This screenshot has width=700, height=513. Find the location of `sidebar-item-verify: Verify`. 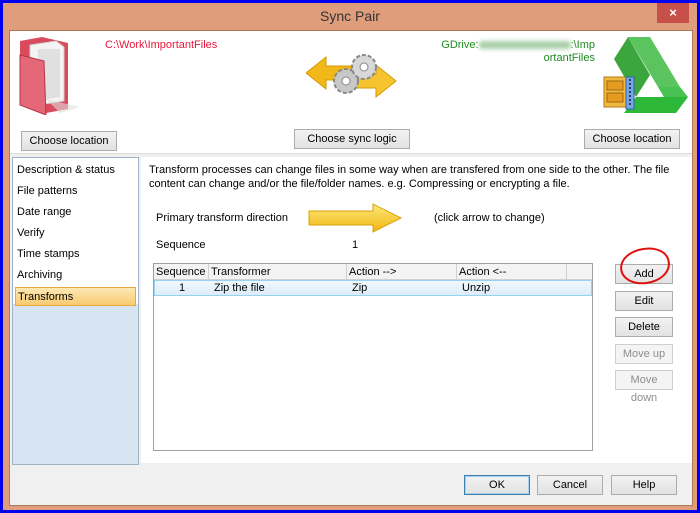

sidebar-item-verify: Verify is located at coordinates (75, 233).